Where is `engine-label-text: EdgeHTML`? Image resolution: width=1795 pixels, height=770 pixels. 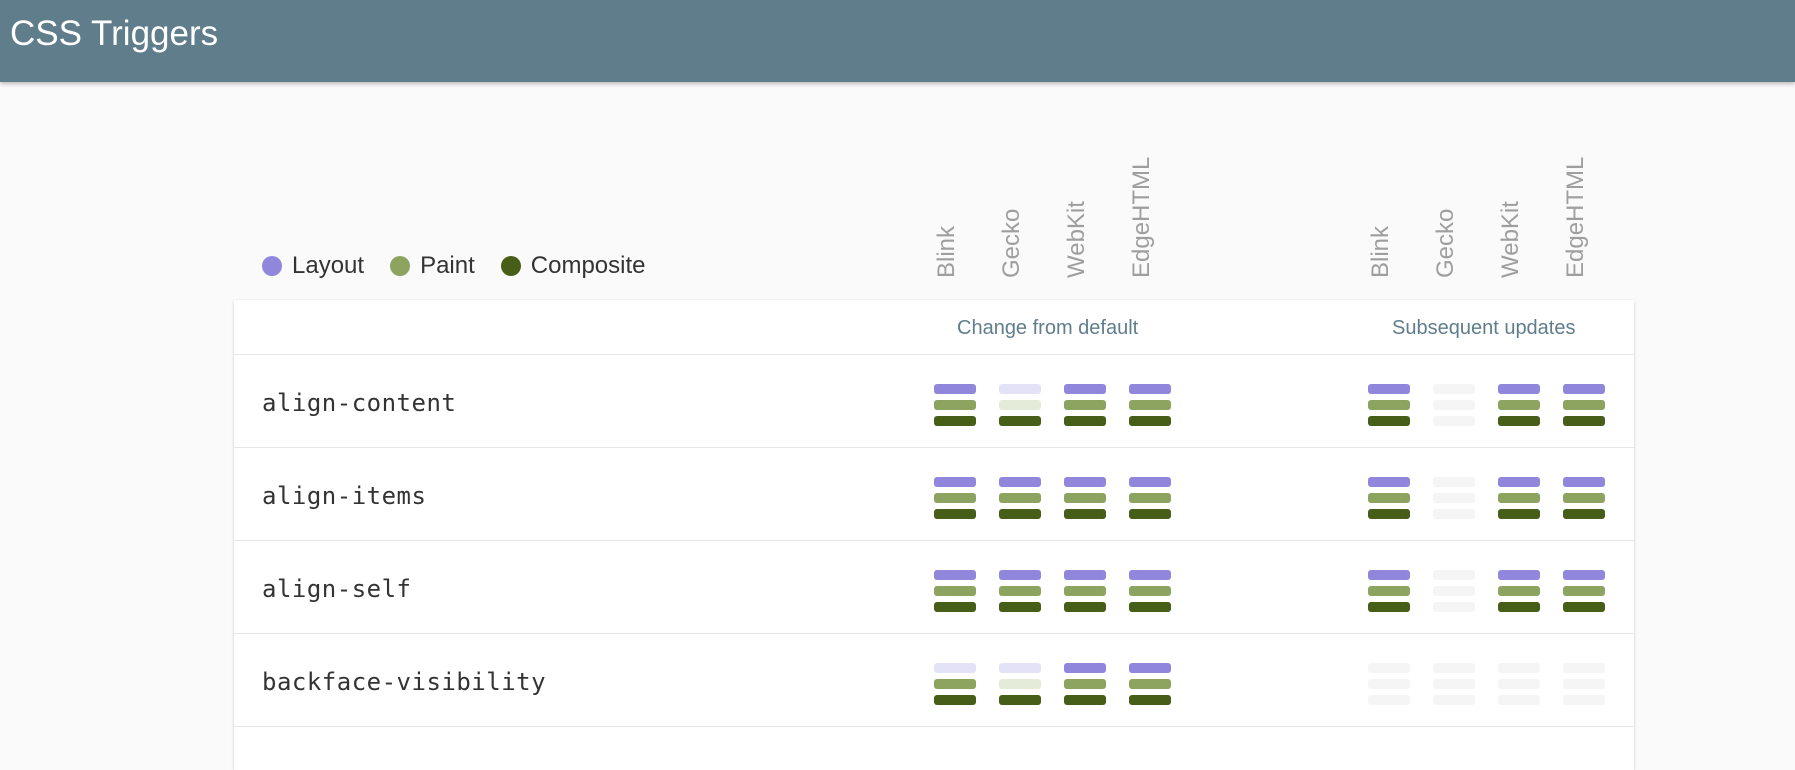
engine-label-text: EdgeHTML is located at coordinates (1575, 217).